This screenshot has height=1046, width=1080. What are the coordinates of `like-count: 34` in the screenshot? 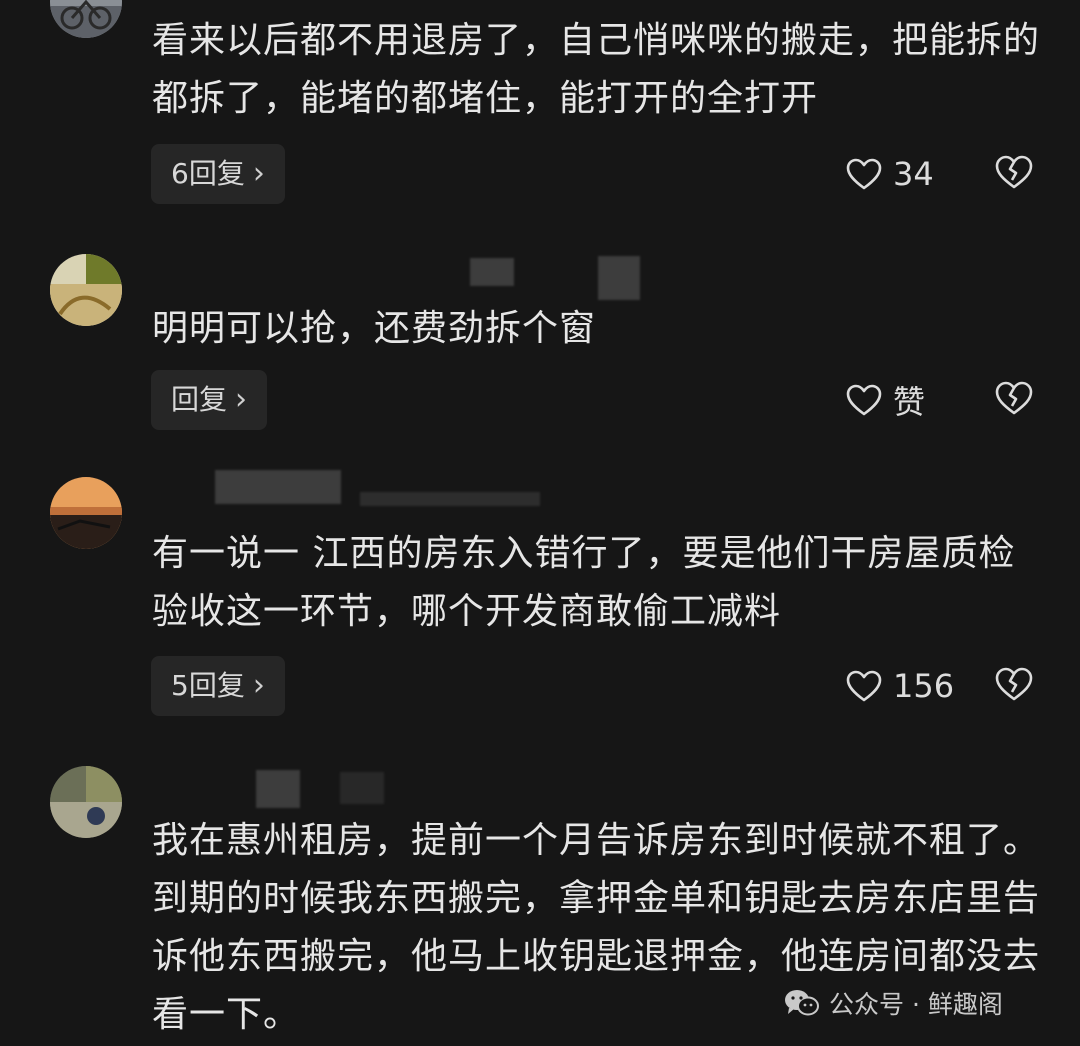 It's located at (913, 174).